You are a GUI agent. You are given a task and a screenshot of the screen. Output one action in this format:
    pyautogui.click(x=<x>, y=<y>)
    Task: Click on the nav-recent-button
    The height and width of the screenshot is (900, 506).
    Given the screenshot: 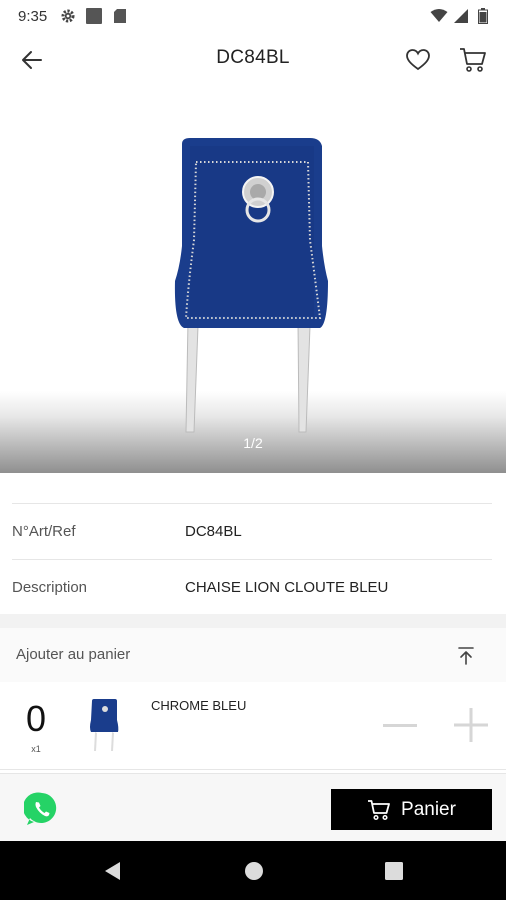 What is the action you would take?
    pyautogui.click(x=394, y=871)
    